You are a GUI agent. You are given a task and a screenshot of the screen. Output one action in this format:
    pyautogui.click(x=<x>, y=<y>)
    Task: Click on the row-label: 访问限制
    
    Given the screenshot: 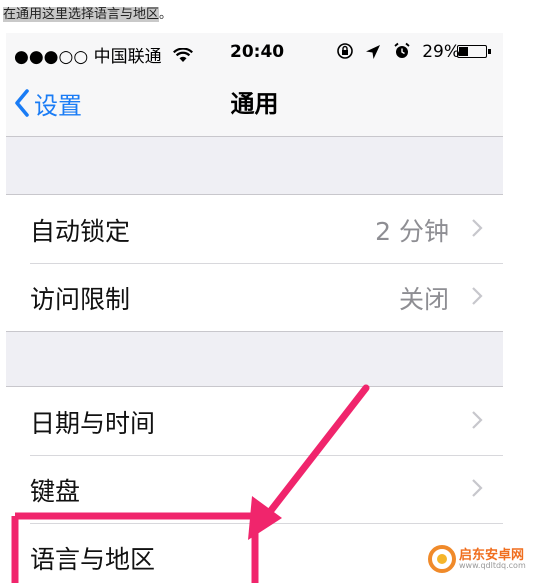 What is the action you would take?
    pyautogui.click(x=80, y=299)
    